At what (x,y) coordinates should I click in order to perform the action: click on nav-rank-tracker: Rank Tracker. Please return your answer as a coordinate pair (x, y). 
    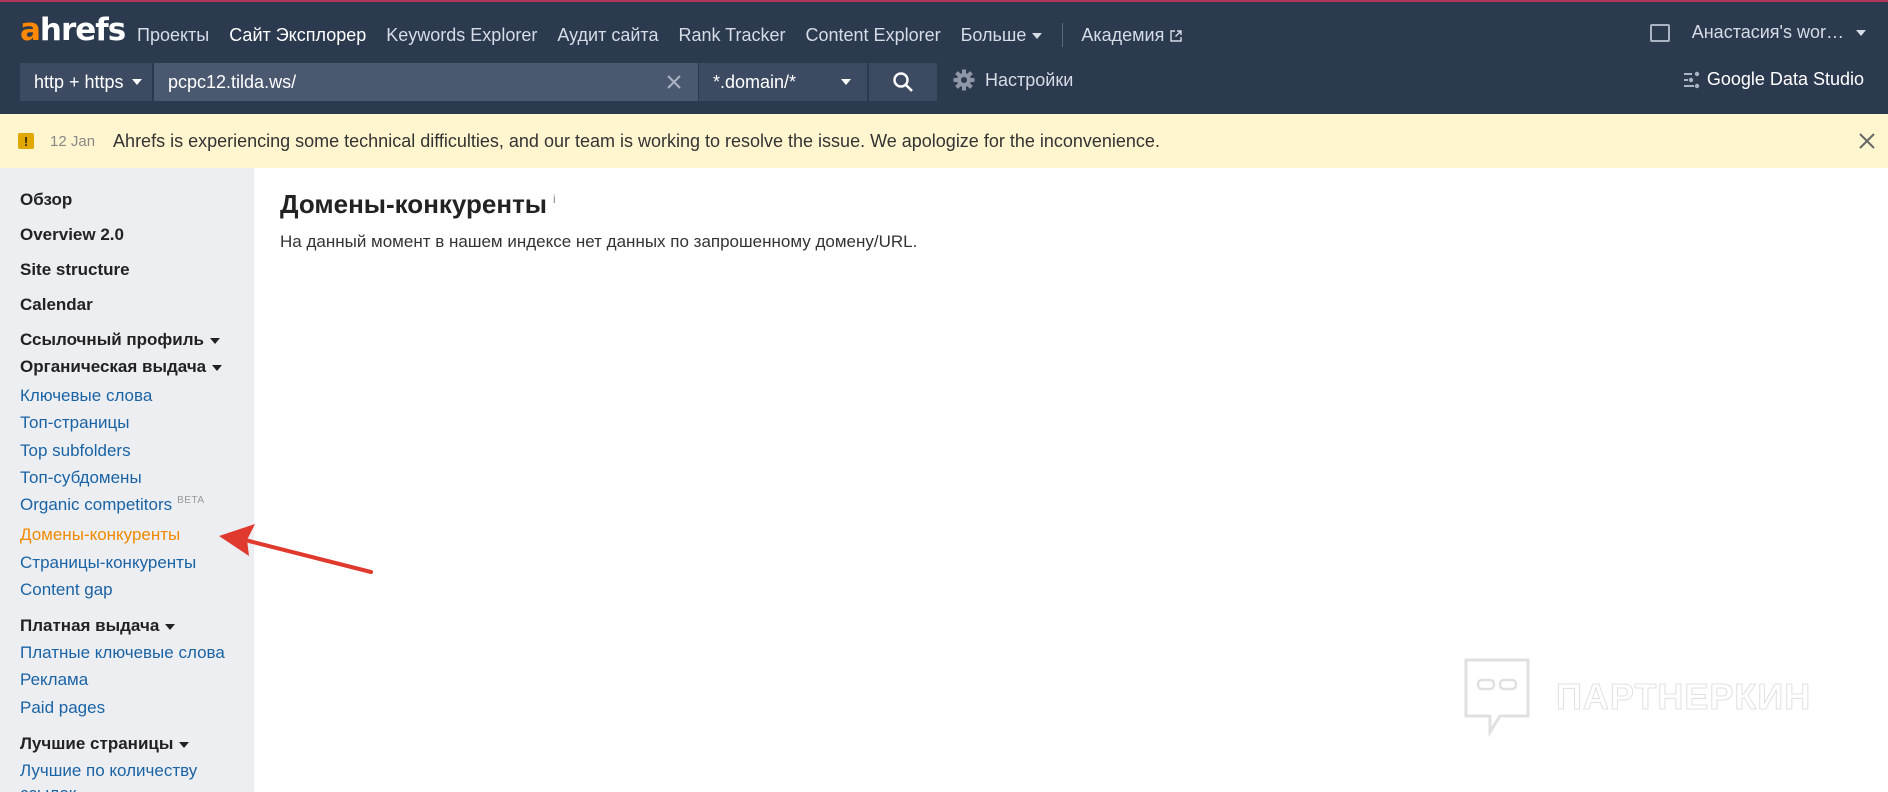
    Looking at the image, I should click on (731, 35).